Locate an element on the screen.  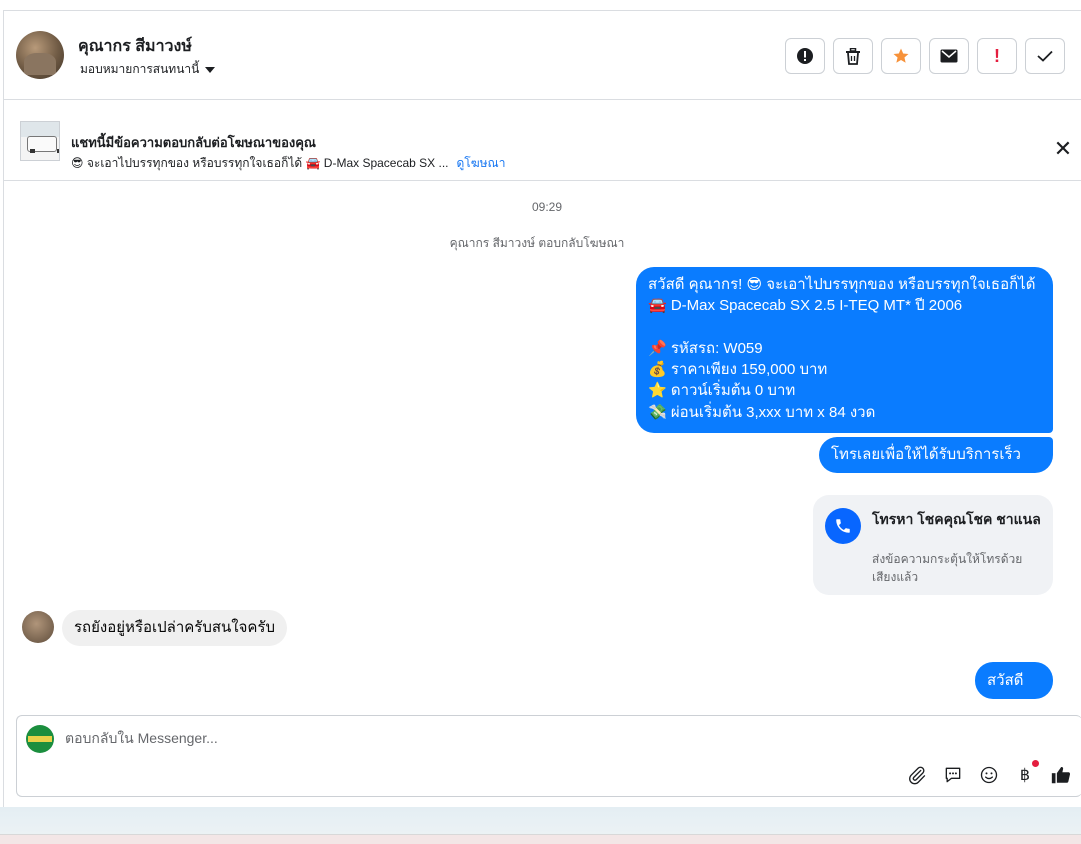
call-card-subtitle: ส่งข้อความกระตุ้นให้โทรด้วยเสียงแล้ว is located at coordinates (947, 568).